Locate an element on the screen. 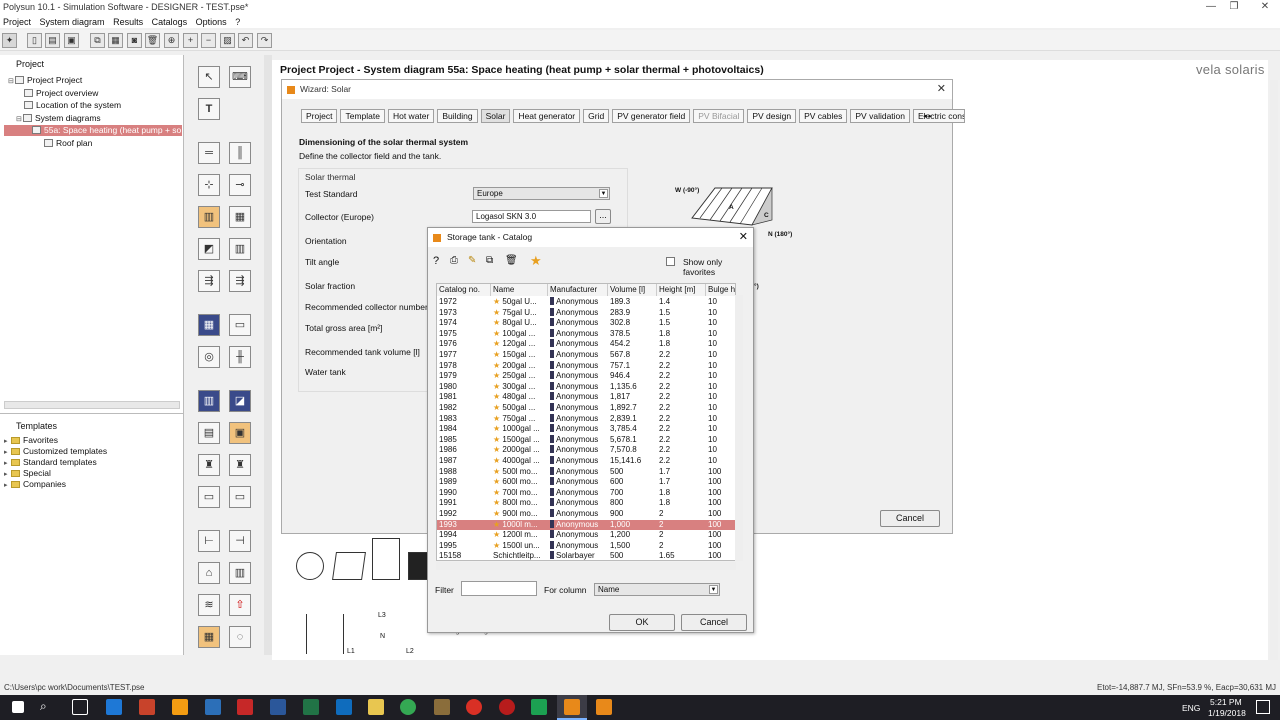 The height and width of the screenshot is (720, 1280). tab-scroll-arrows-icon: ◂ ▸ is located at coordinates (927, 116).